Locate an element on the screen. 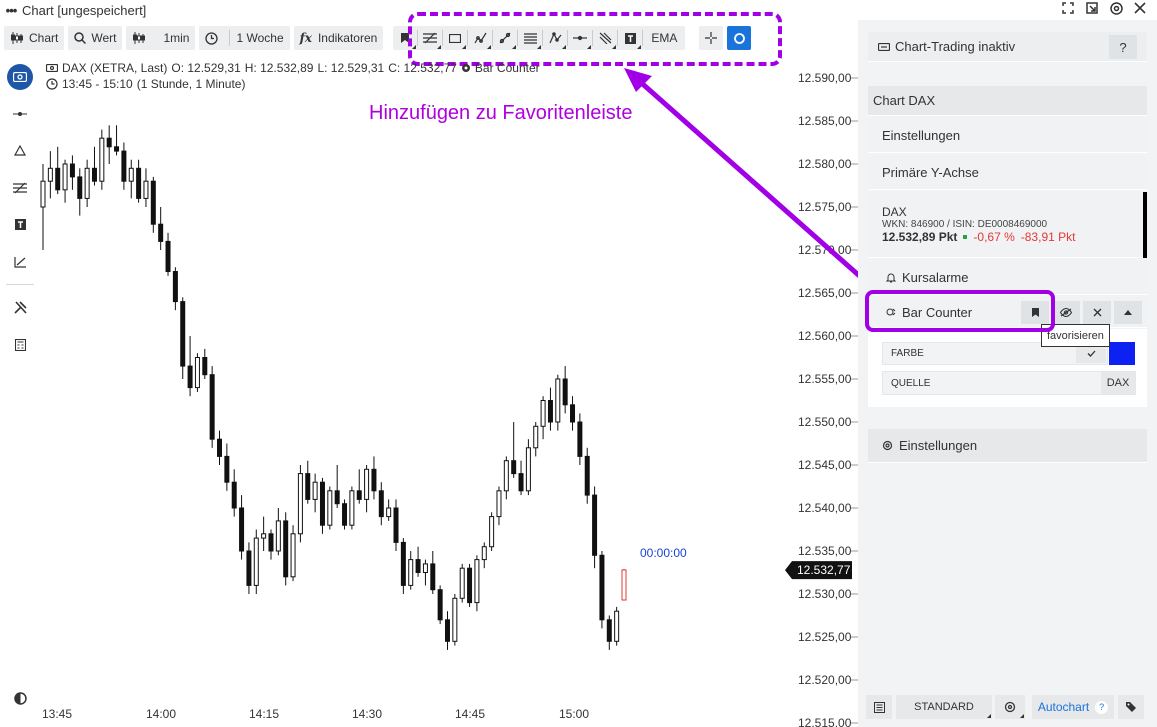  settings-target-icon is located at coordinates (1116, 8).